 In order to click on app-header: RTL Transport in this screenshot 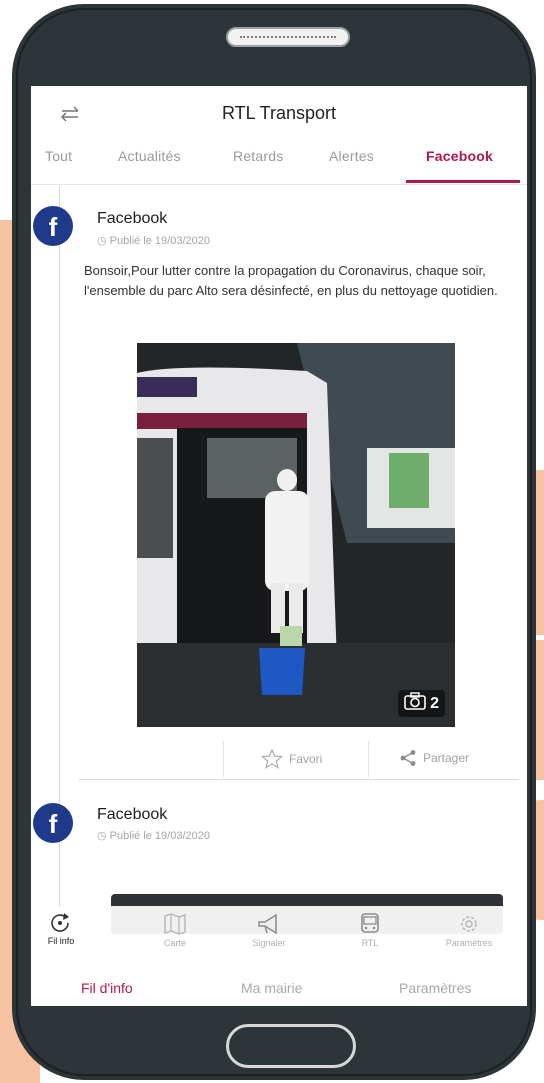, I will do `click(279, 115)`.